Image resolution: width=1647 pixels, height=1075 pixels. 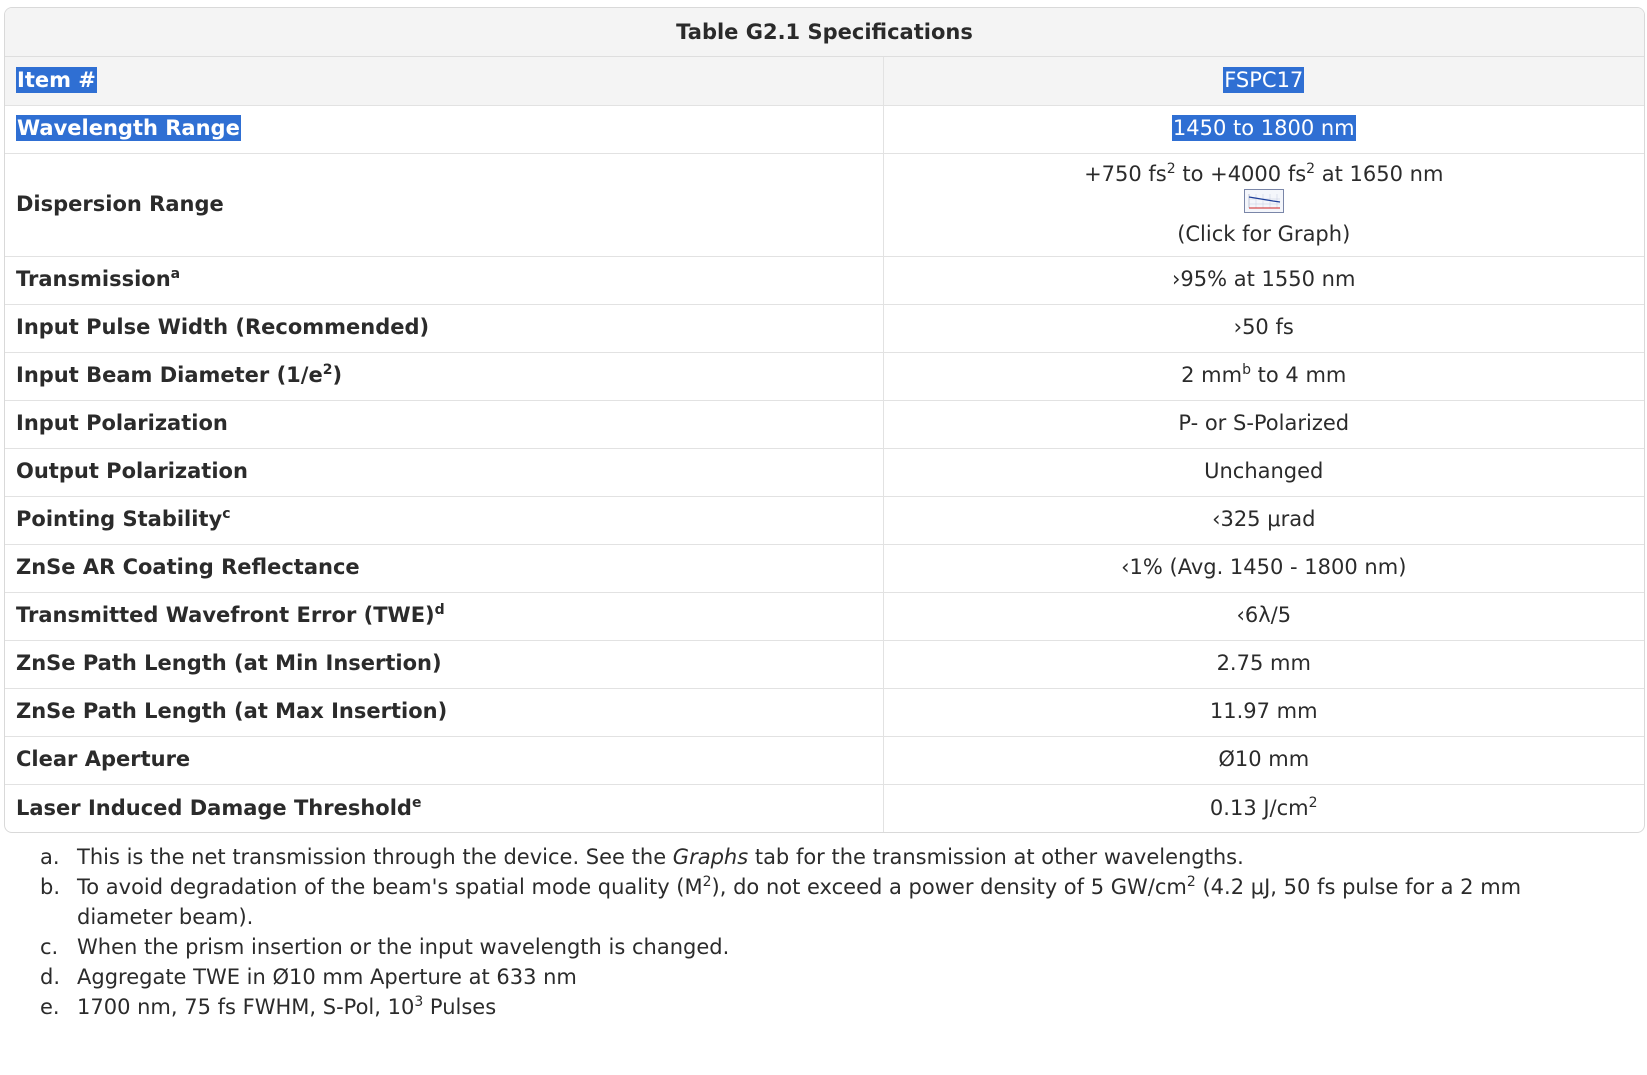 I want to click on table-row: Input Beam Diameter (1/e2) 2 mmb to 4 mm, so click(x=824, y=376).